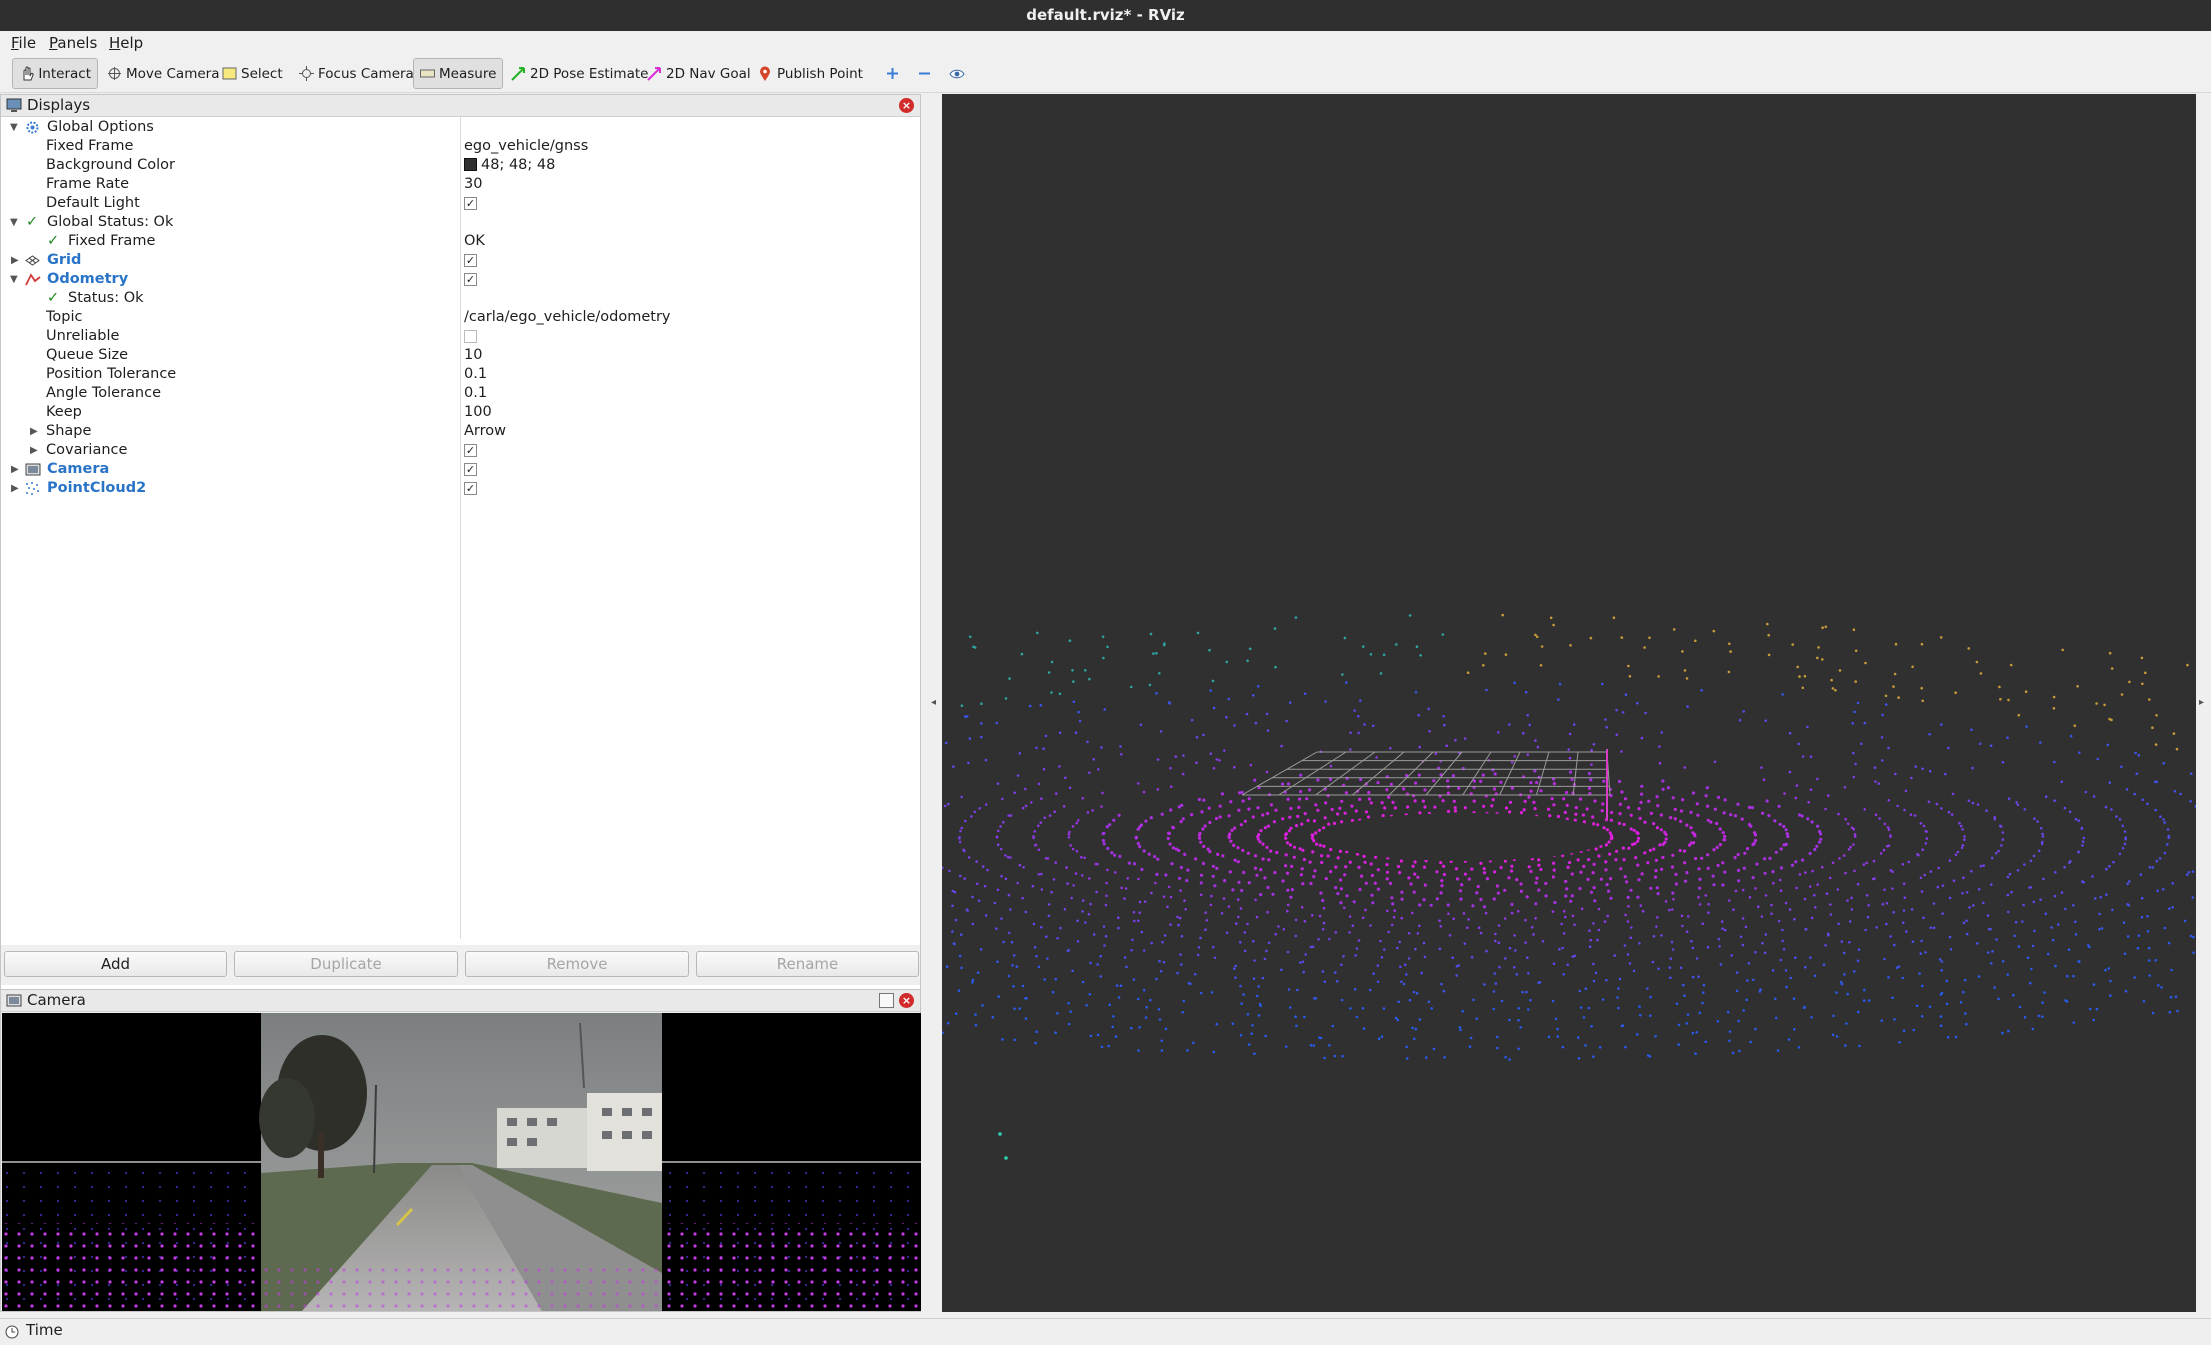 Image resolution: width=2211 pixels, height=1345 pixels. What do you see at coordinates (32, 488) in the screenshot?
I see `pointcloud-icon` at bounding box center [32, 488].